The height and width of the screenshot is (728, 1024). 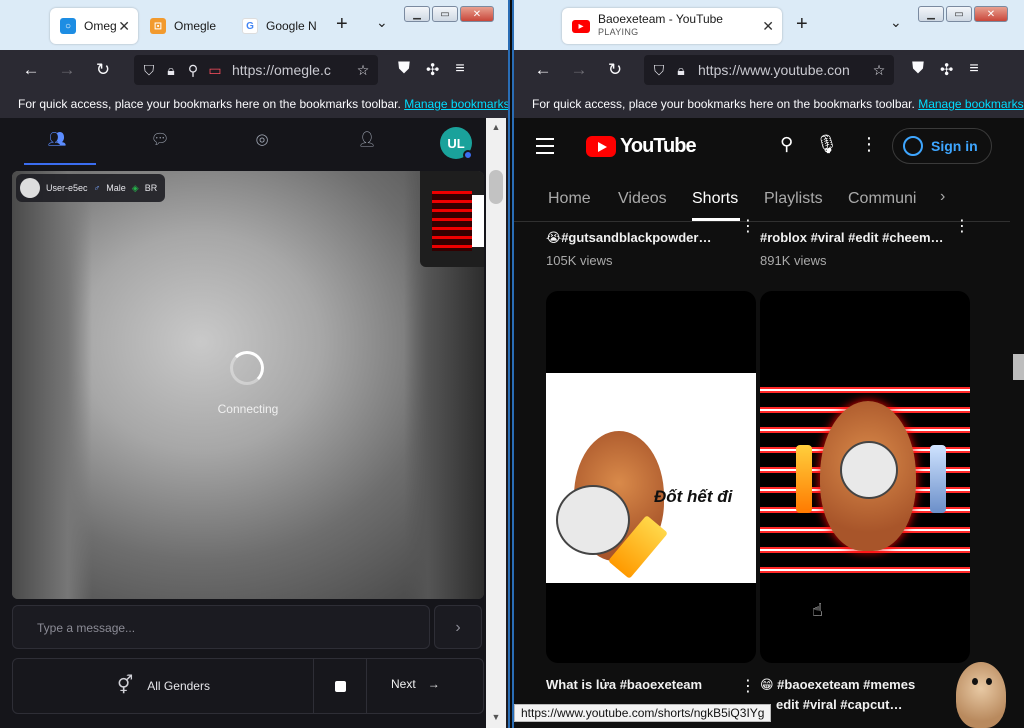 I want to click on tab-playlists: Playlists, so click(x=793, y=199).